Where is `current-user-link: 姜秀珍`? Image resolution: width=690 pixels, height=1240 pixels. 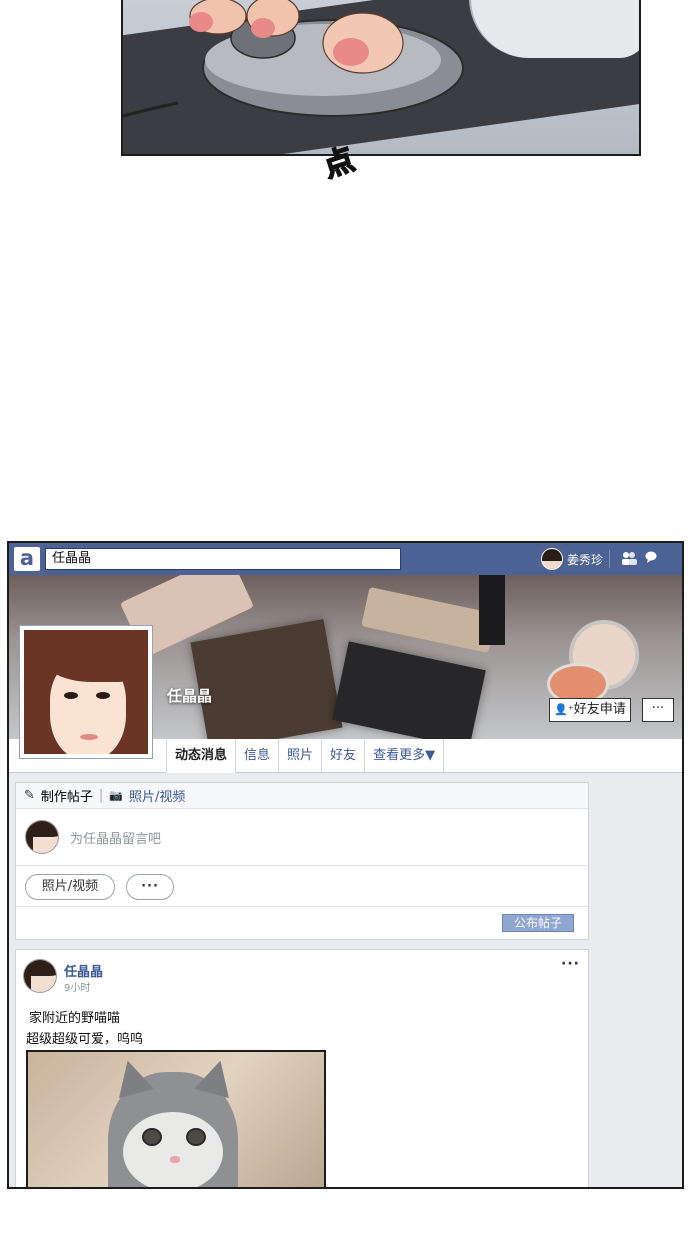 current-user-link: 姜秀珍 is located at coordinates (572, 559).